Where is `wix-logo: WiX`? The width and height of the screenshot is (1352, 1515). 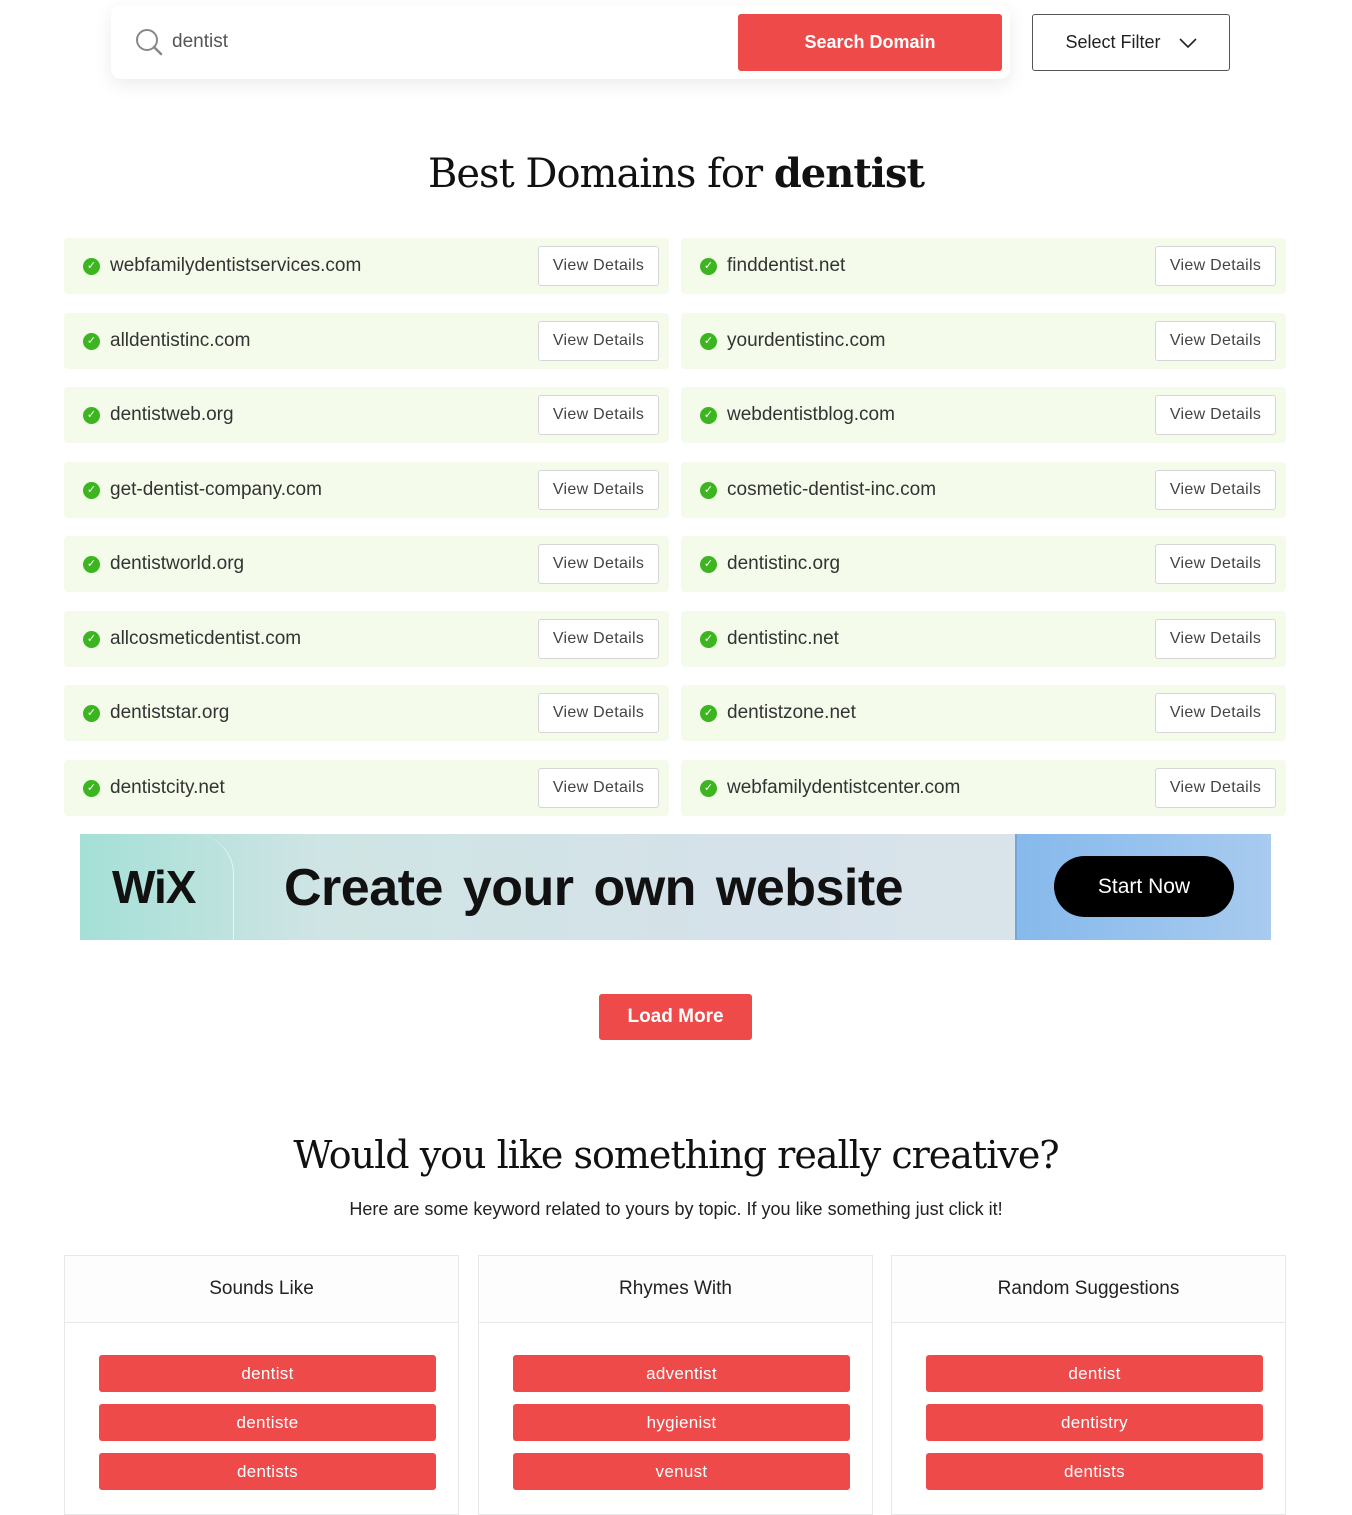 wix-logo: WiX is located at coordinates (154, 887).